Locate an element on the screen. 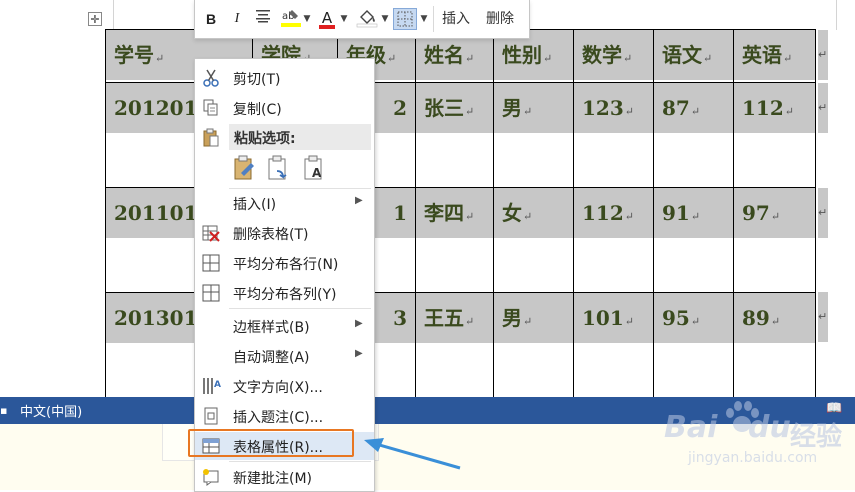 This screenshot has width=855, height=492. table-cell: 张三↵ is located at coordinates (454, 135).